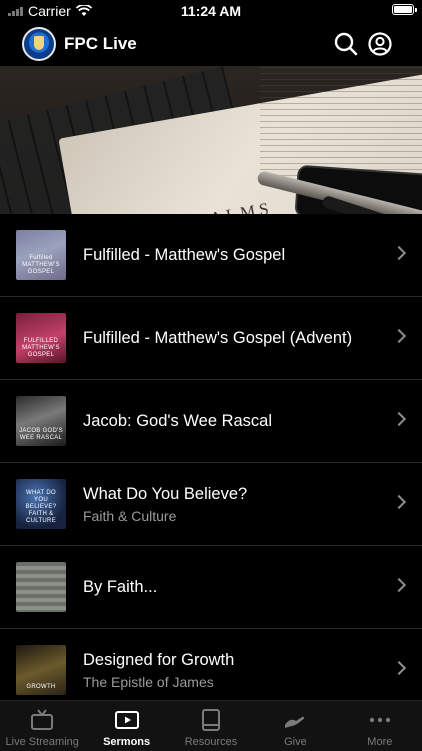 This screenshot has width=422, height=751. What do you see at coordinates (295, 742) in the screenshot?
I see `tab-label: Give` at bounding box center [295, 742].